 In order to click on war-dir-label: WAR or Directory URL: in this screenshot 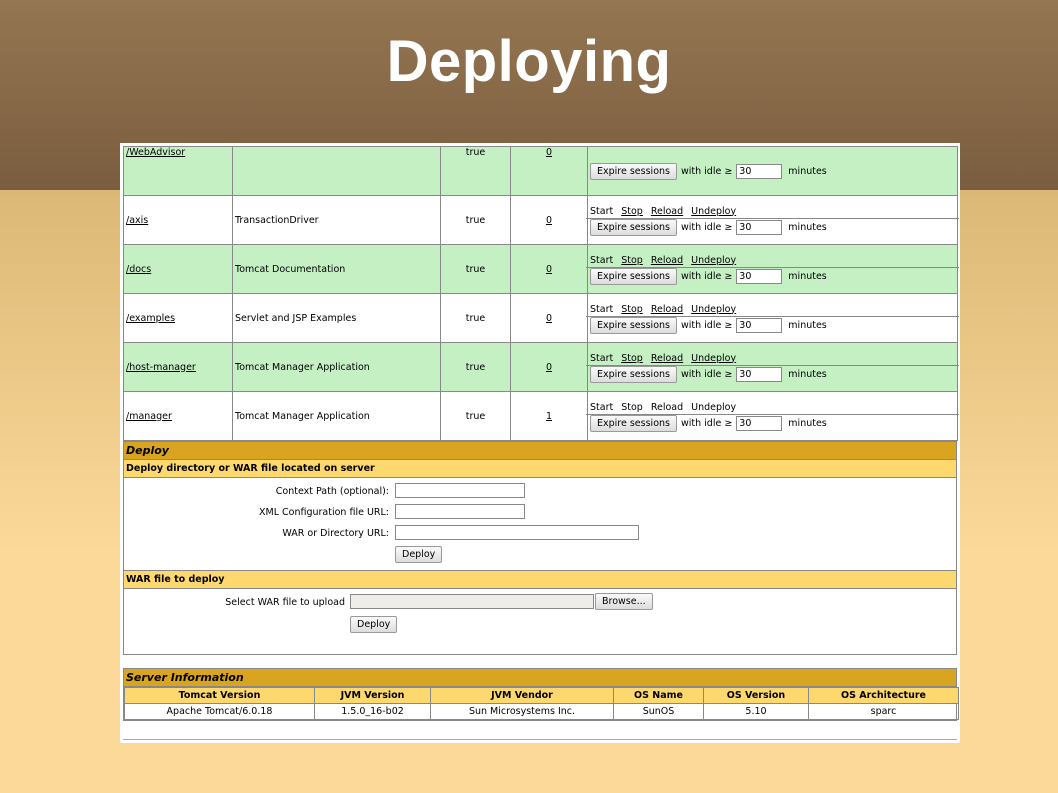, I will do `click(335, 533)`.